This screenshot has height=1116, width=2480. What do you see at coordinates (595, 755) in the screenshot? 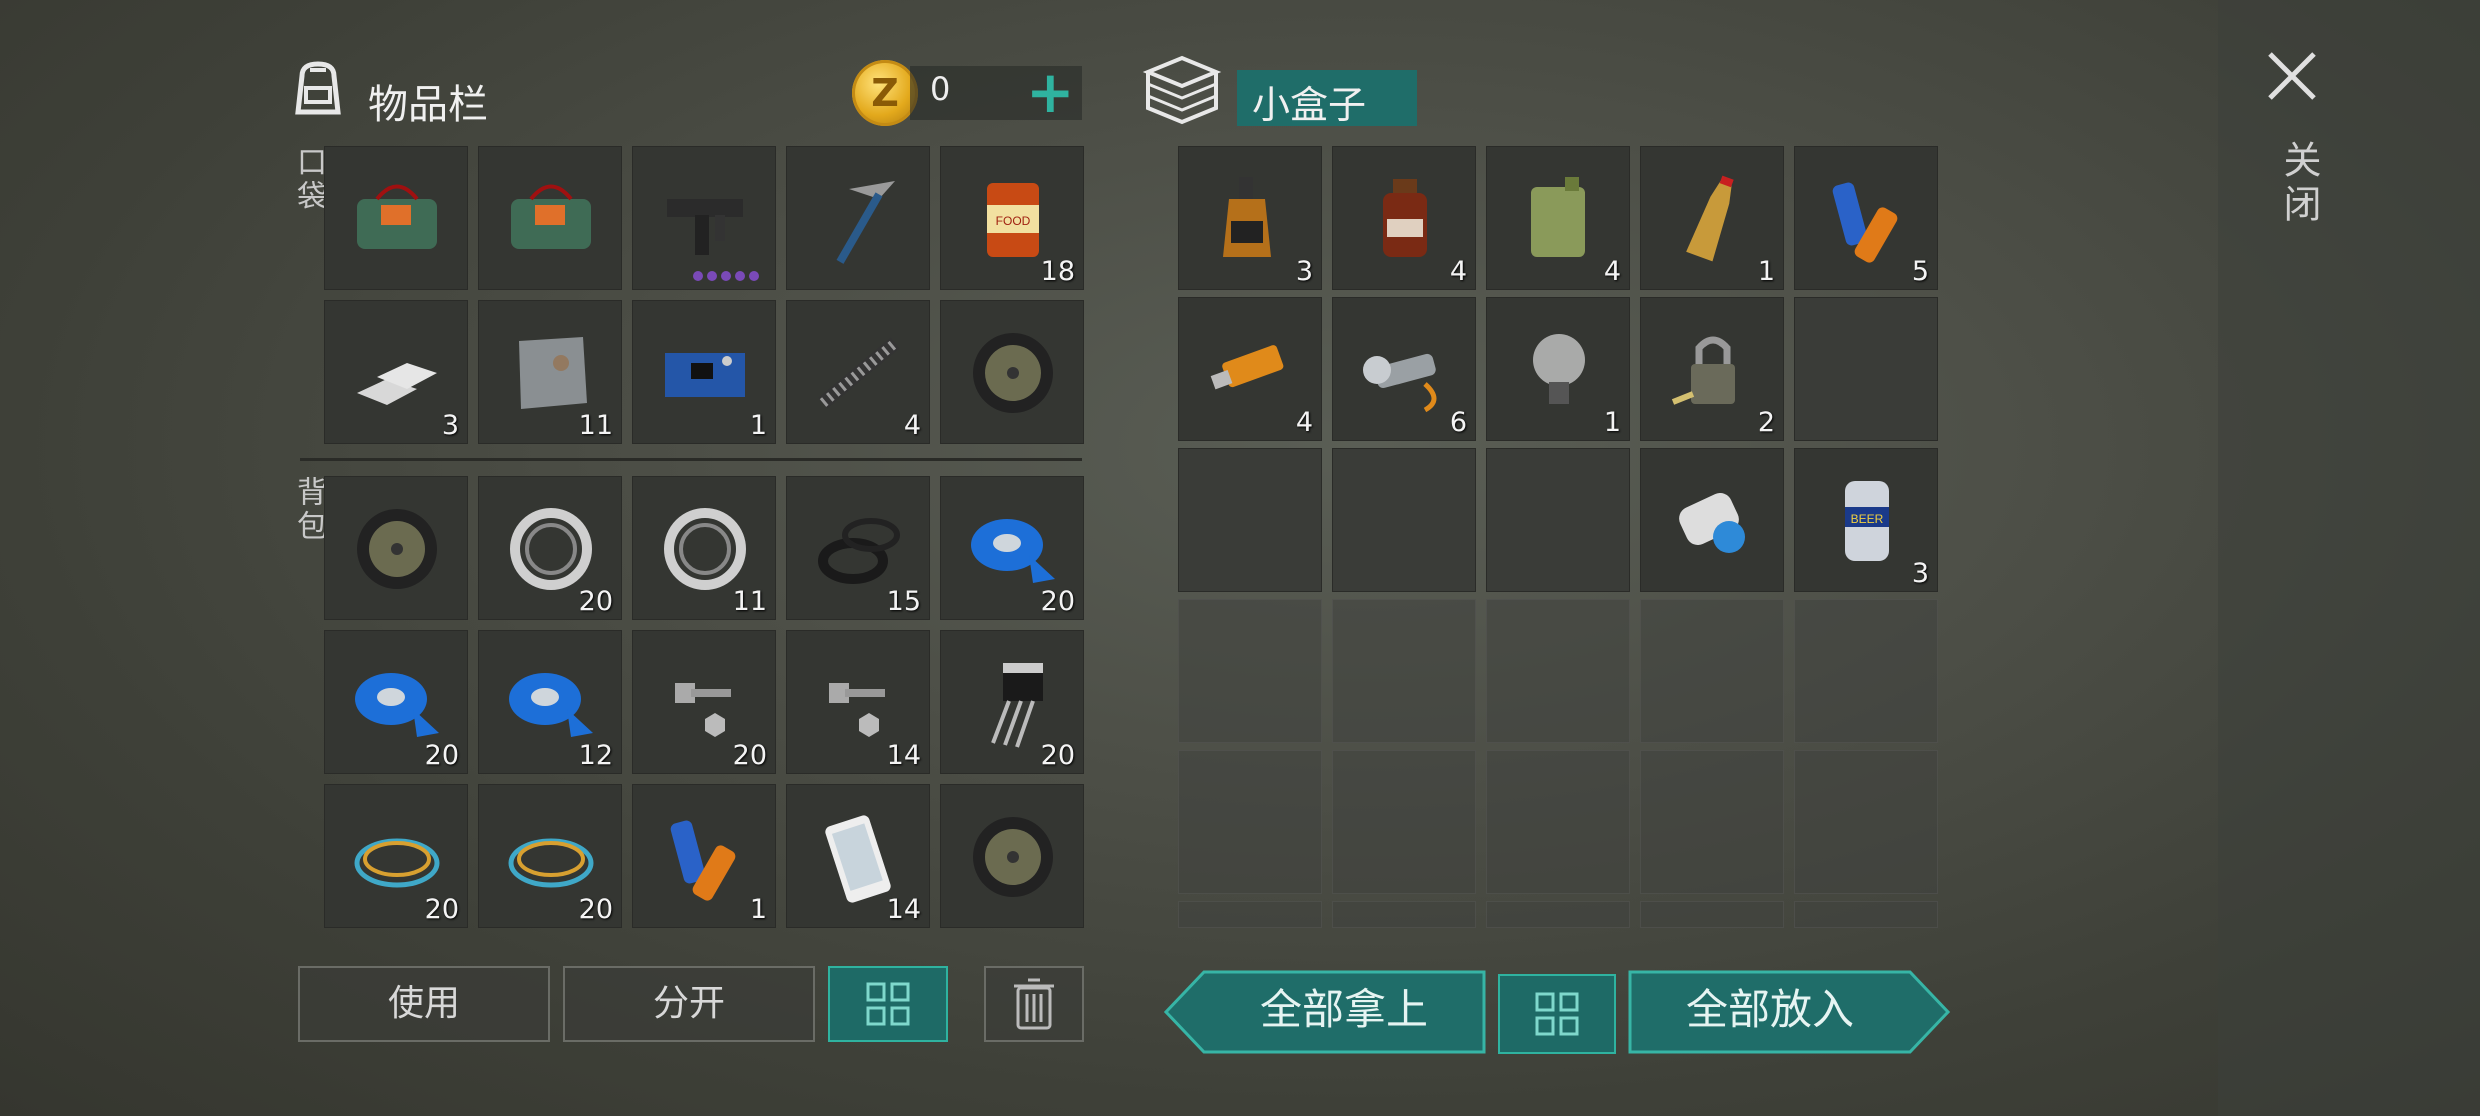
I see `item-quantity: 12` at bounding box center [595, 755].